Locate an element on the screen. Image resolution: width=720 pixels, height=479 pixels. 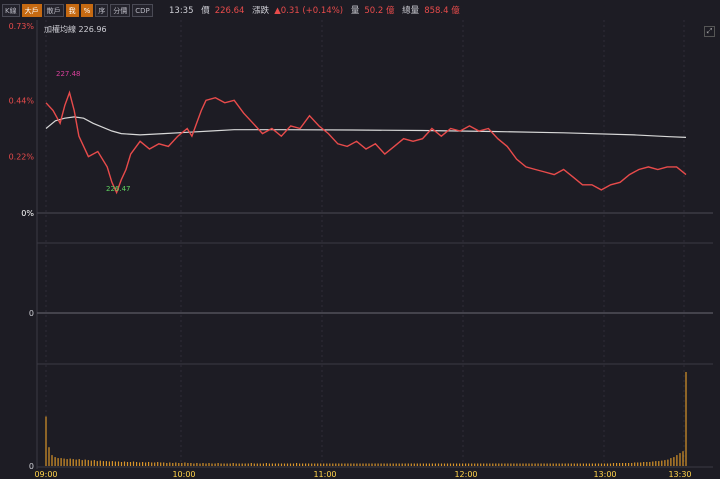
avg-price-line is located at coordinates (366, 127).